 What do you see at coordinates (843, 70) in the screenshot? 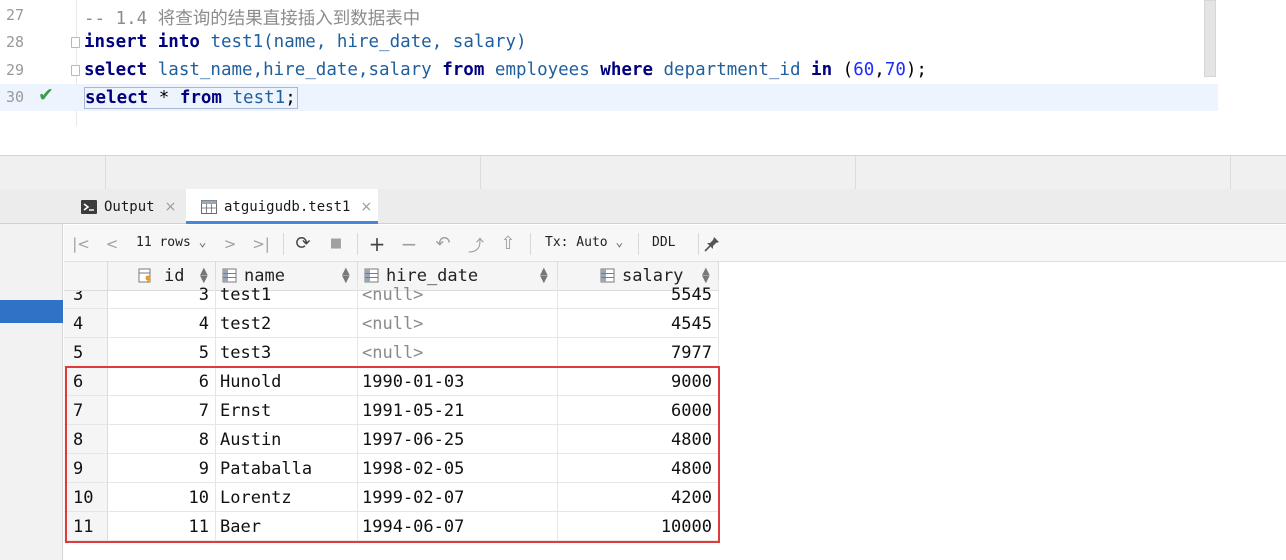
I see `punctuation: (` at bounding box center [843, 70].